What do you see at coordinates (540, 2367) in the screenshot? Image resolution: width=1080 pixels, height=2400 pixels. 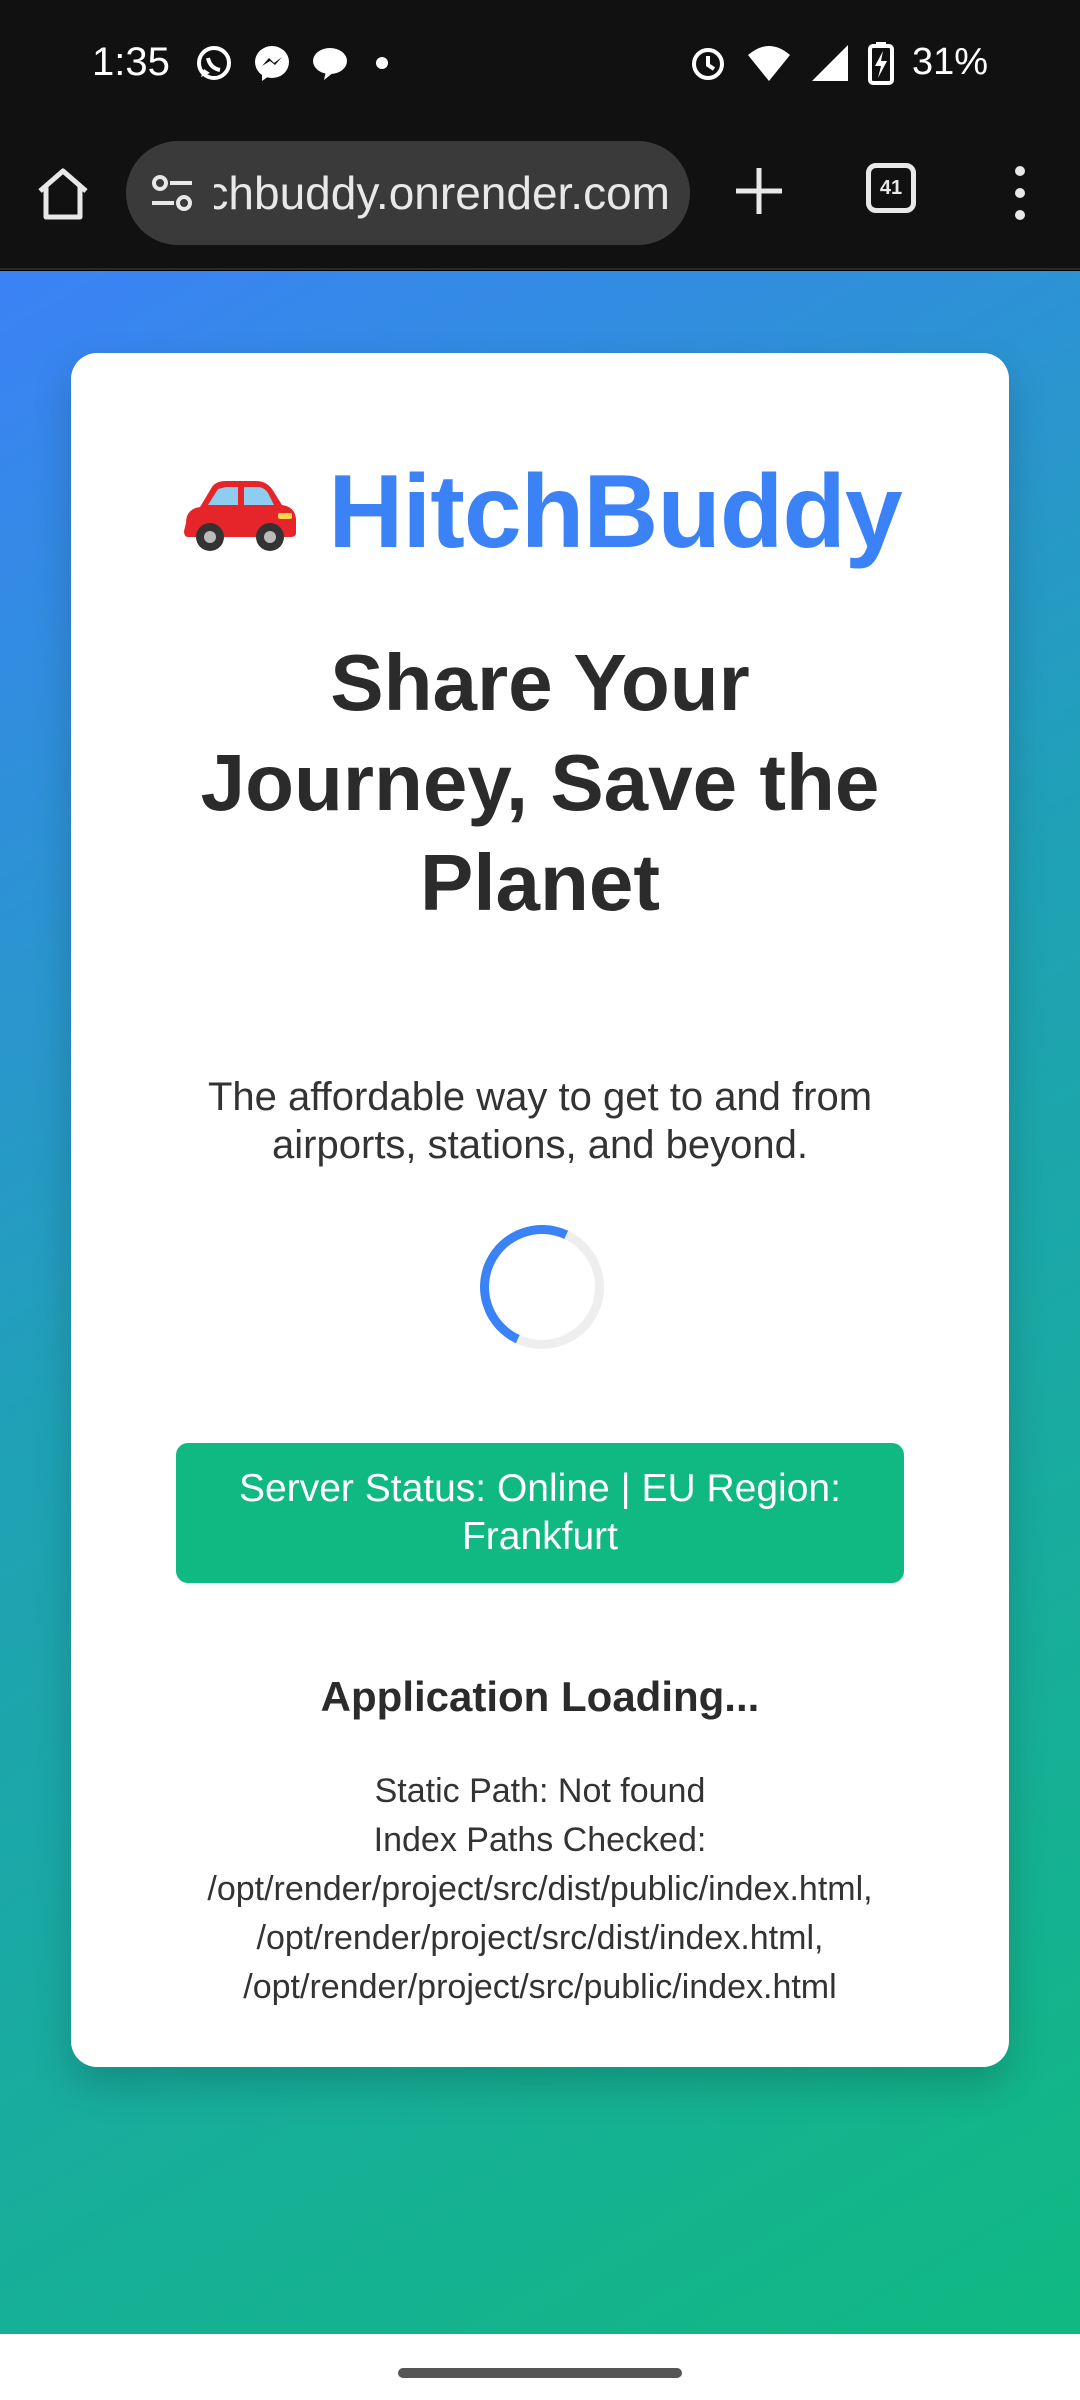 I see `system-nav-bar` at bounding box center [540, 2367].